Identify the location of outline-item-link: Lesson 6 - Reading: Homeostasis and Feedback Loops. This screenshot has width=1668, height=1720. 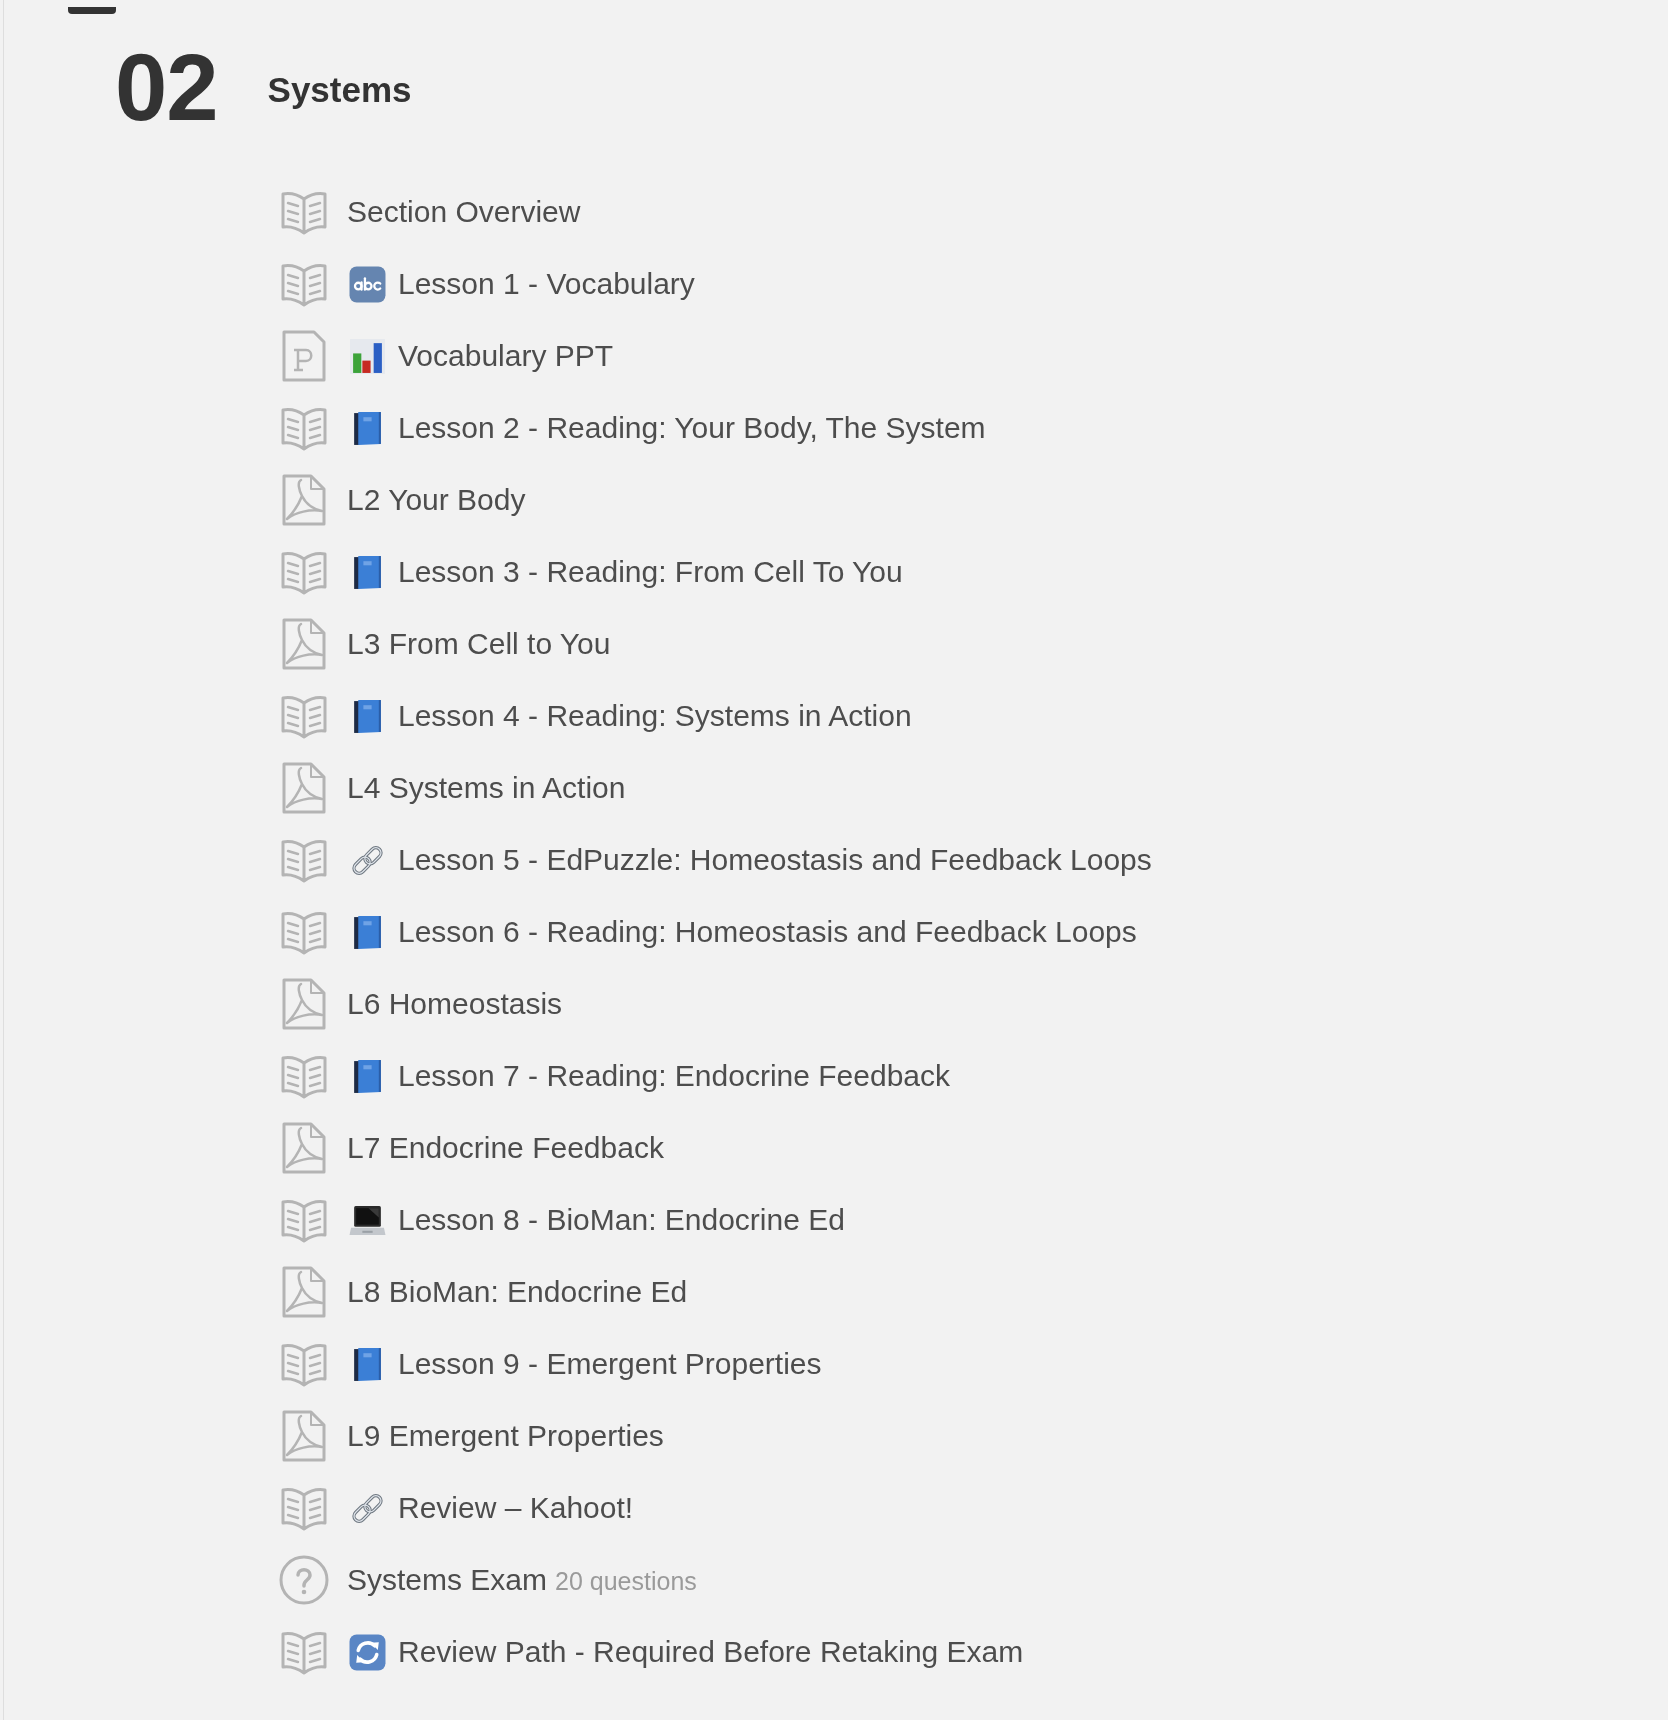
(742, 932).